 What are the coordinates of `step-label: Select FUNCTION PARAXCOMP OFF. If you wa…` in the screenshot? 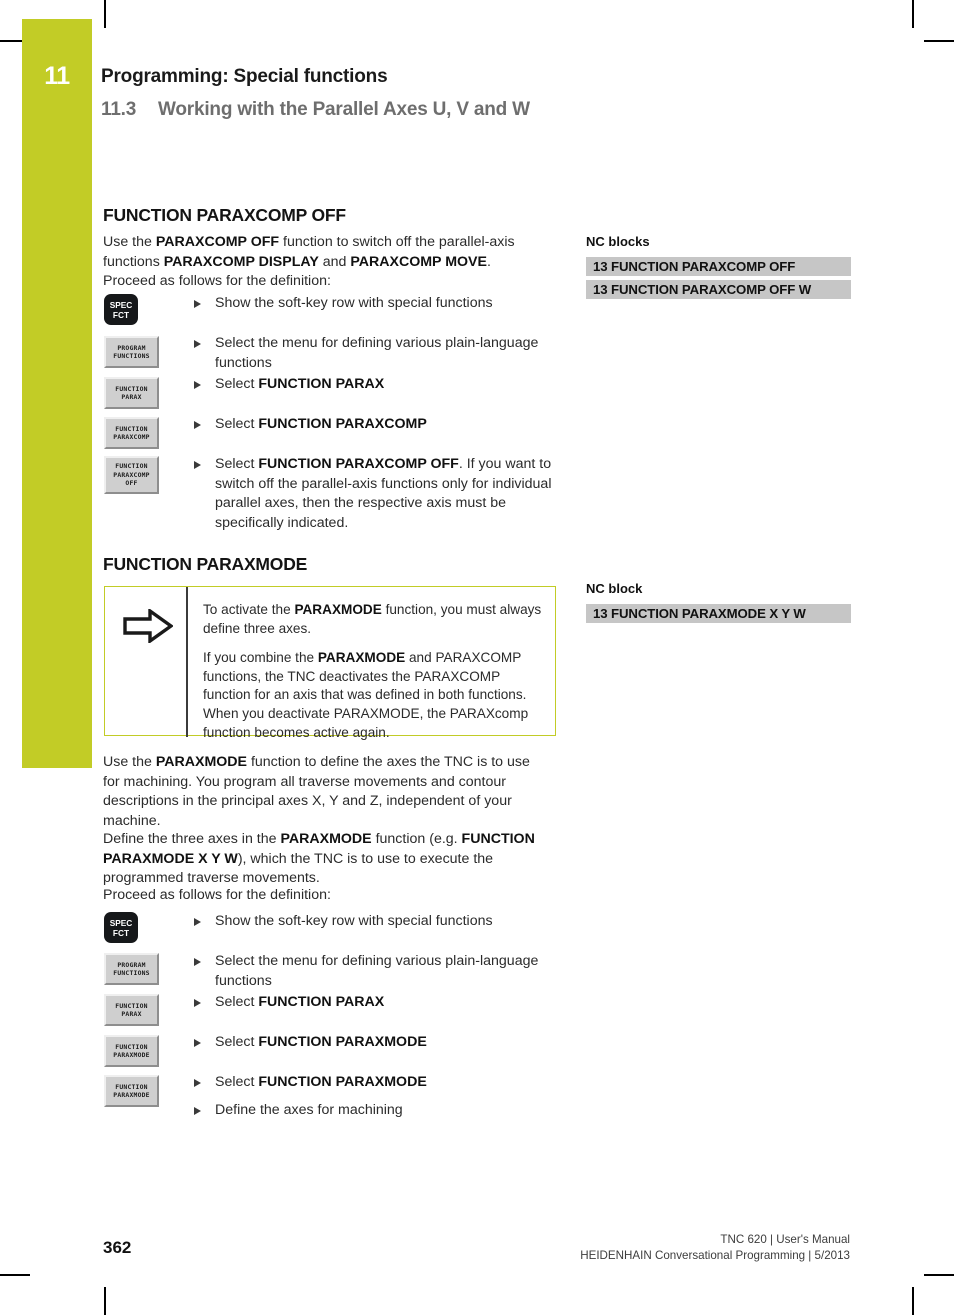 It's located at (383, 493).